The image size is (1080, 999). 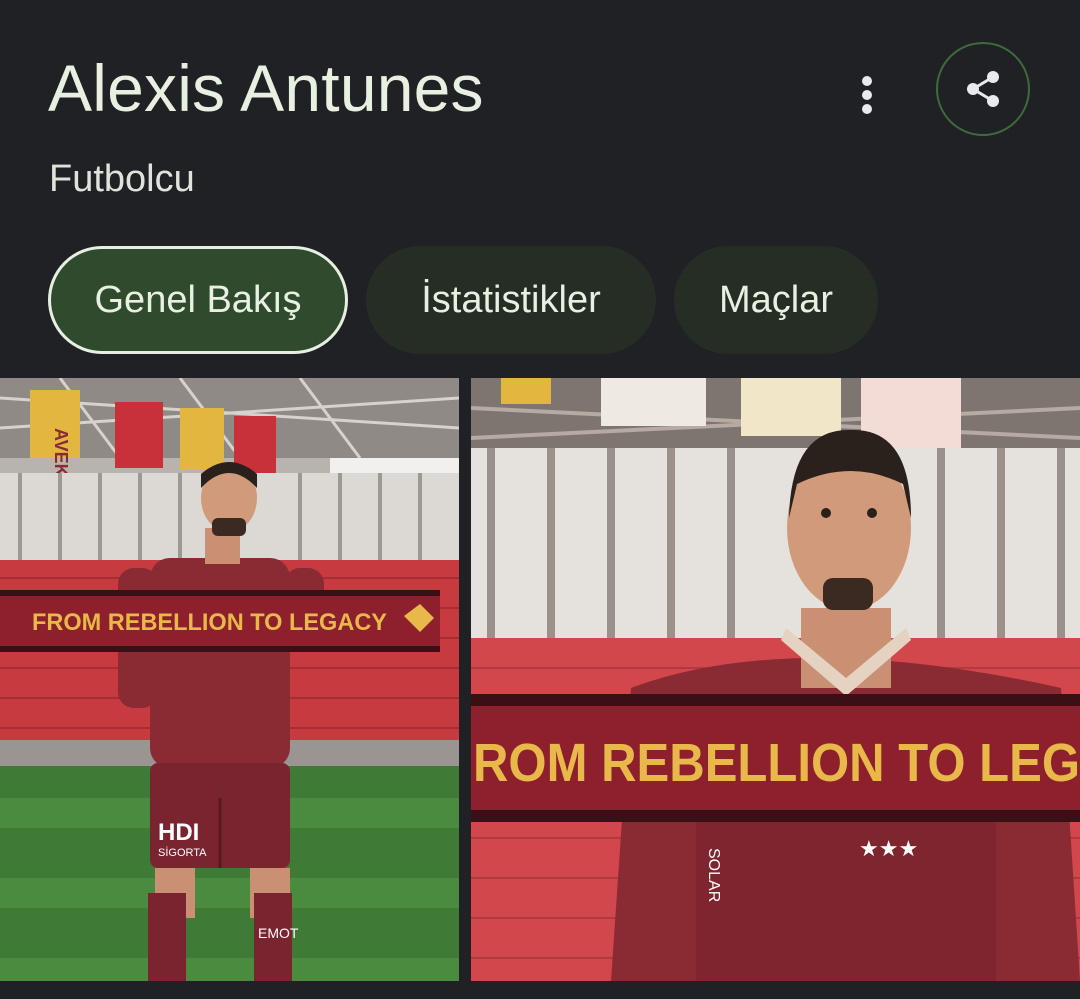 What do you see at coordinates (278, 933) in the screenshot?
I see `sock-text: EMOT` at bounding box center [278, 933].